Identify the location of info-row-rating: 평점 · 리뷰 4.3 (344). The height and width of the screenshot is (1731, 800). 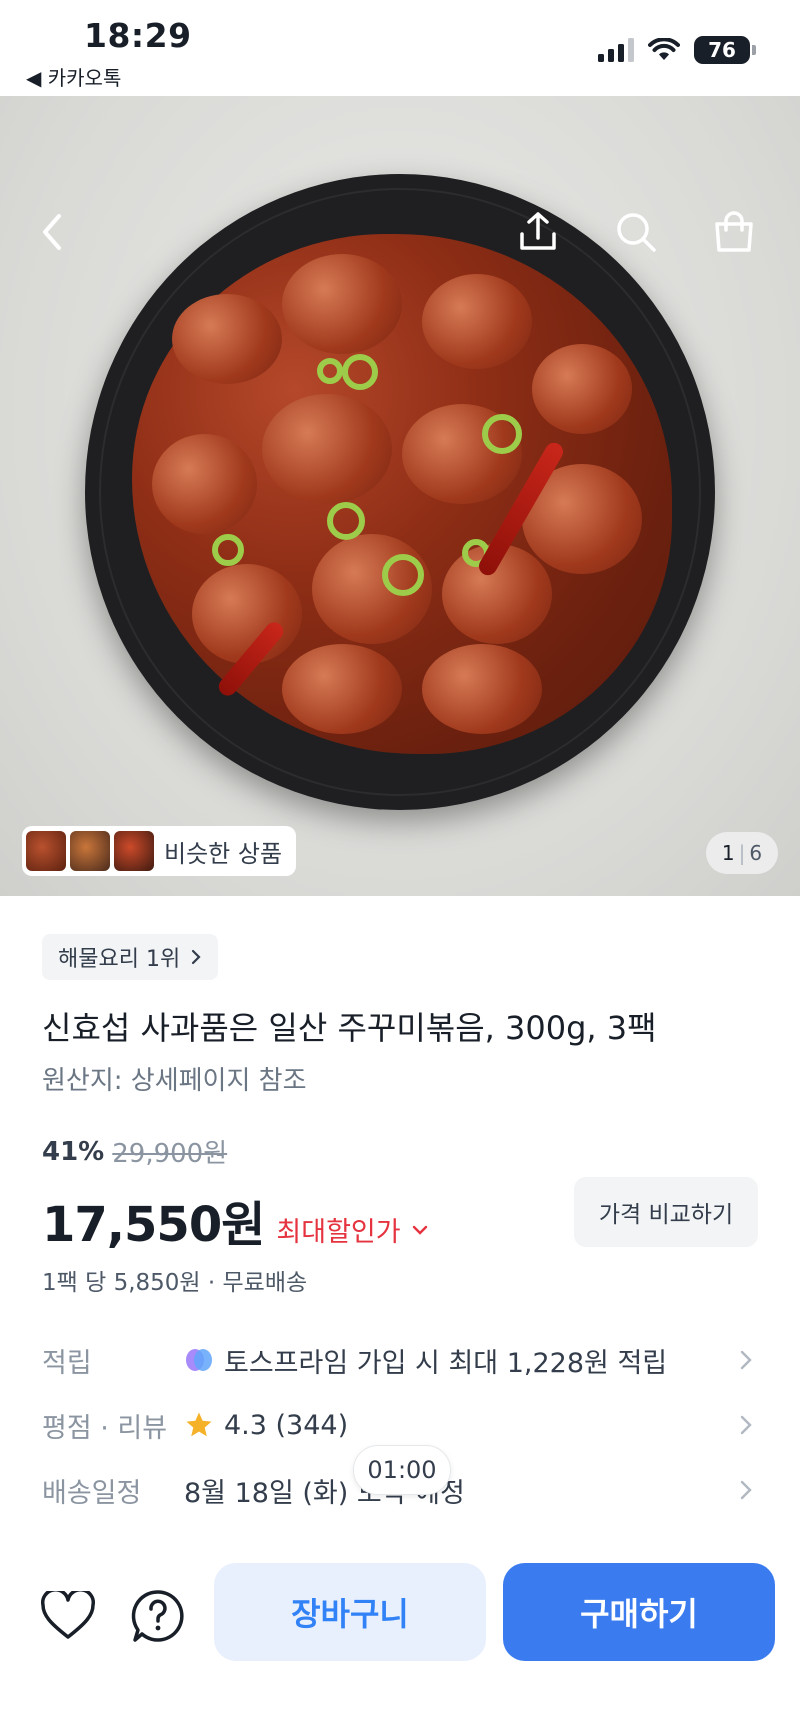
(400, 1425).